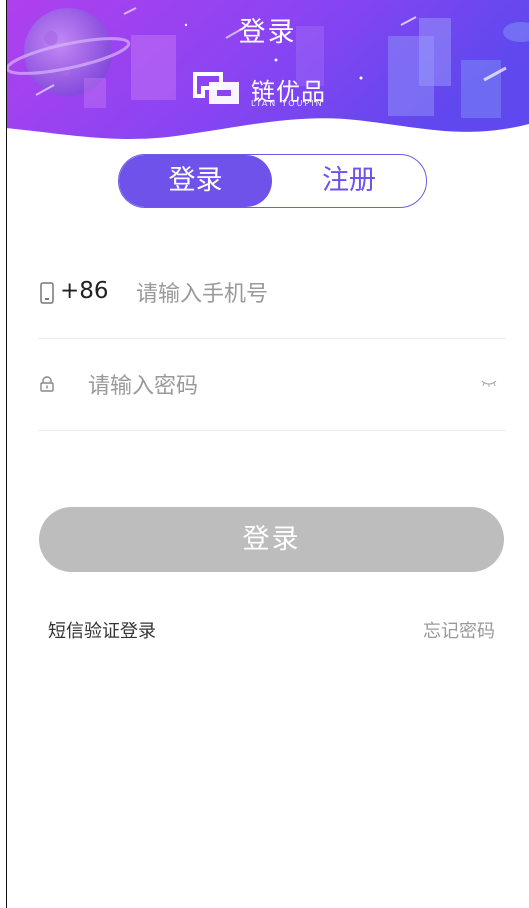  Describe the element at coordinates (216, 88) in the screenshot. I see `brand-logo-icon` at that location.